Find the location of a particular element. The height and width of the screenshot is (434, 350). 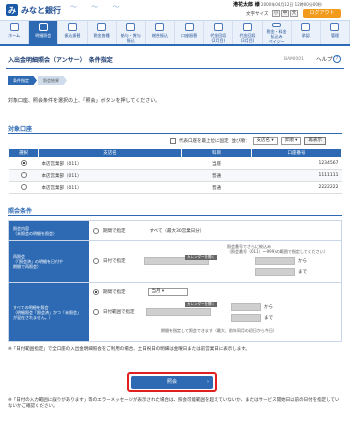

reread-option-label: 日付で指定 is located at coordinates (114, 261).